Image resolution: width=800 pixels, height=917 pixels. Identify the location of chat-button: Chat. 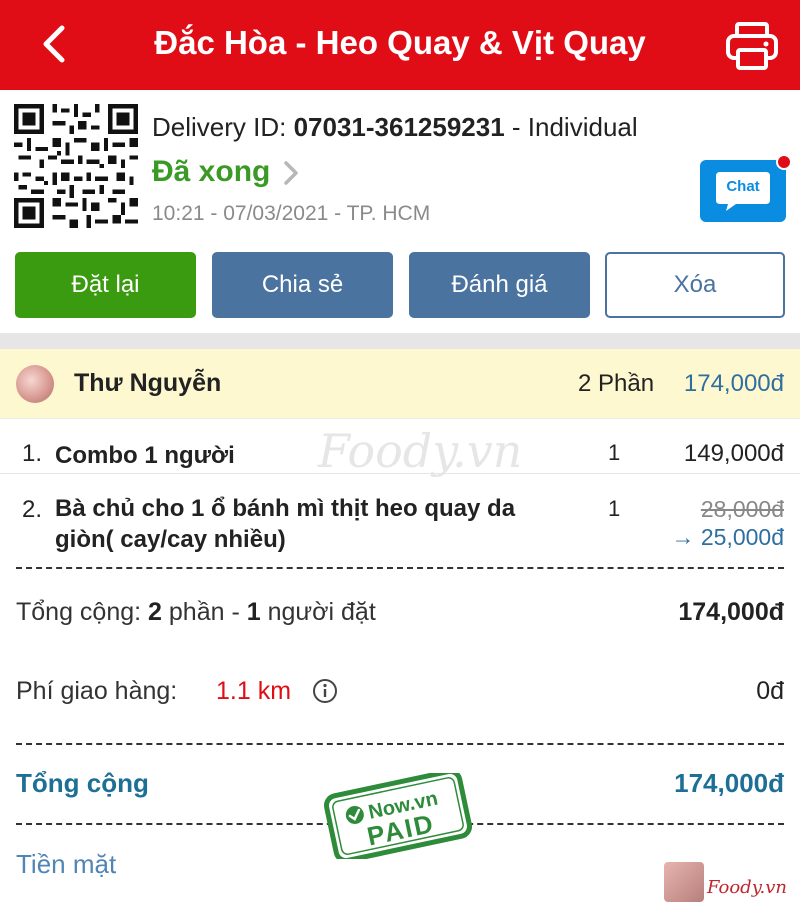
(746, 188).